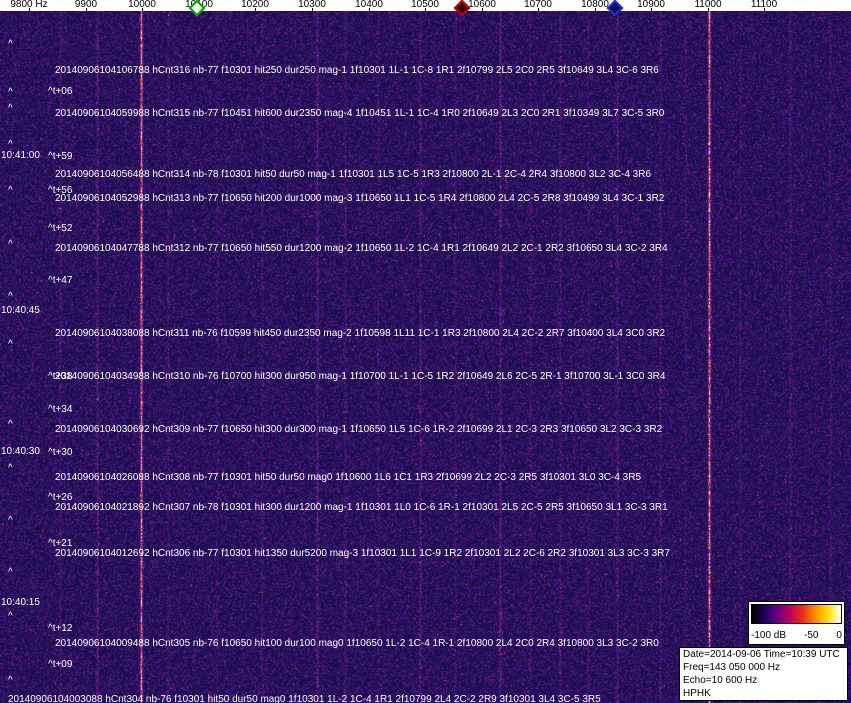  What do you see at coordinates (60, 280) in the screenshot?
I see `relative-time-marker: ^t+47` at bounding box center [60, 280].